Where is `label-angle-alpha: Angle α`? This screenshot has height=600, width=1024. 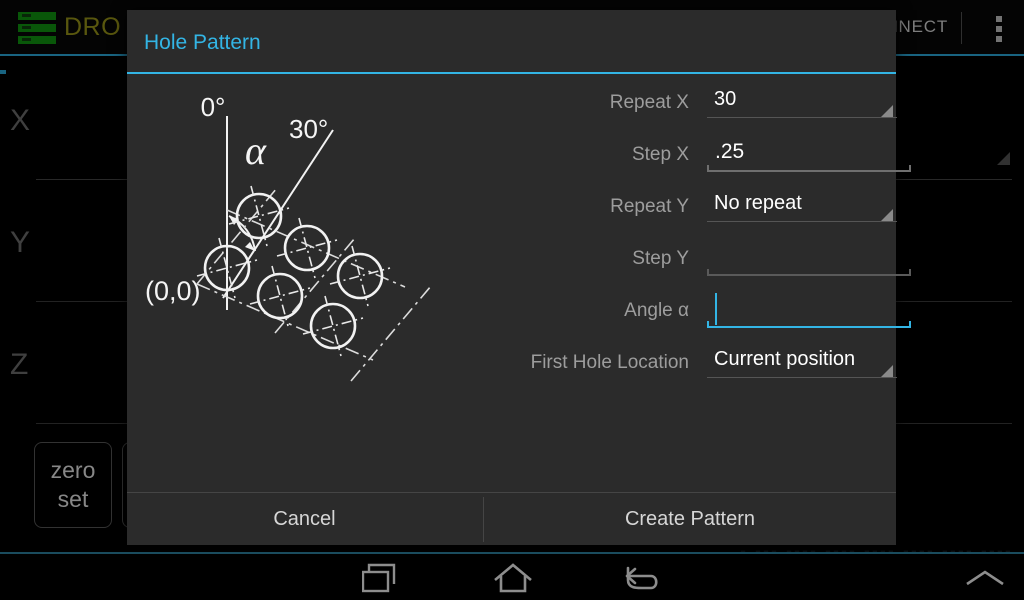 label-angle-alpha: Angle α is located at coordinates (656, 310).